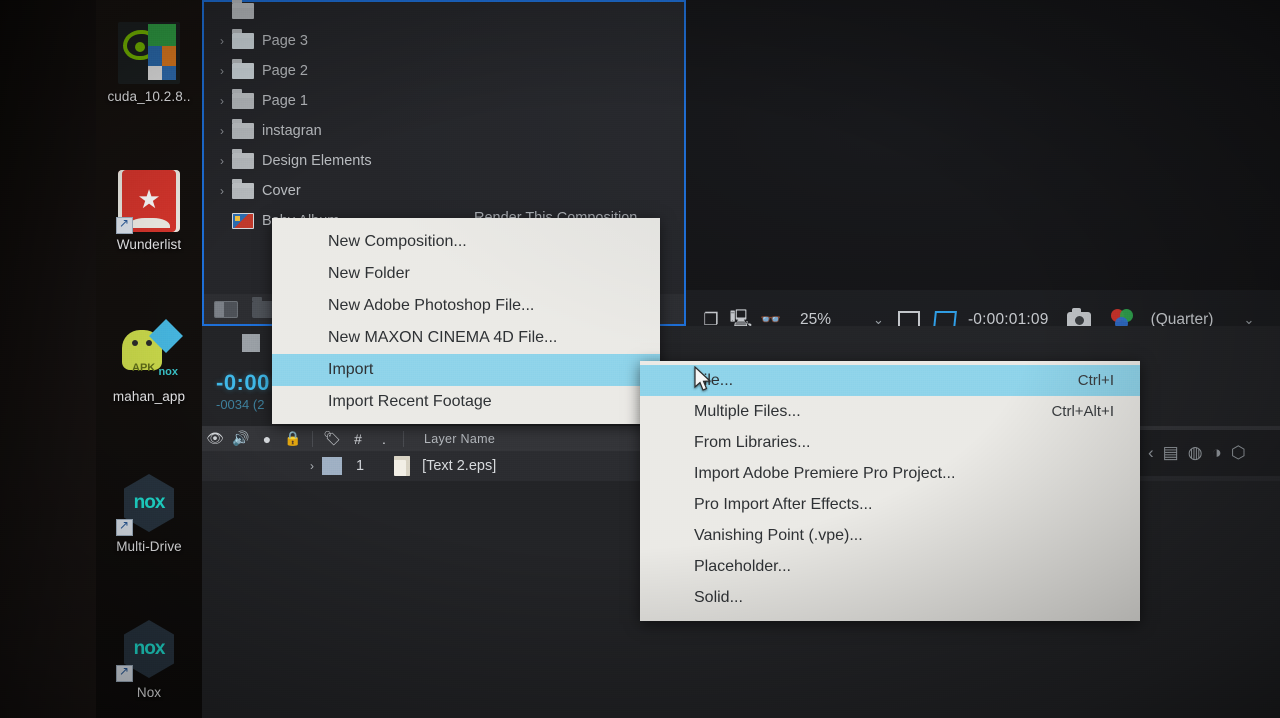  I want to click on eye-icon: 👁, so click(215, 438).